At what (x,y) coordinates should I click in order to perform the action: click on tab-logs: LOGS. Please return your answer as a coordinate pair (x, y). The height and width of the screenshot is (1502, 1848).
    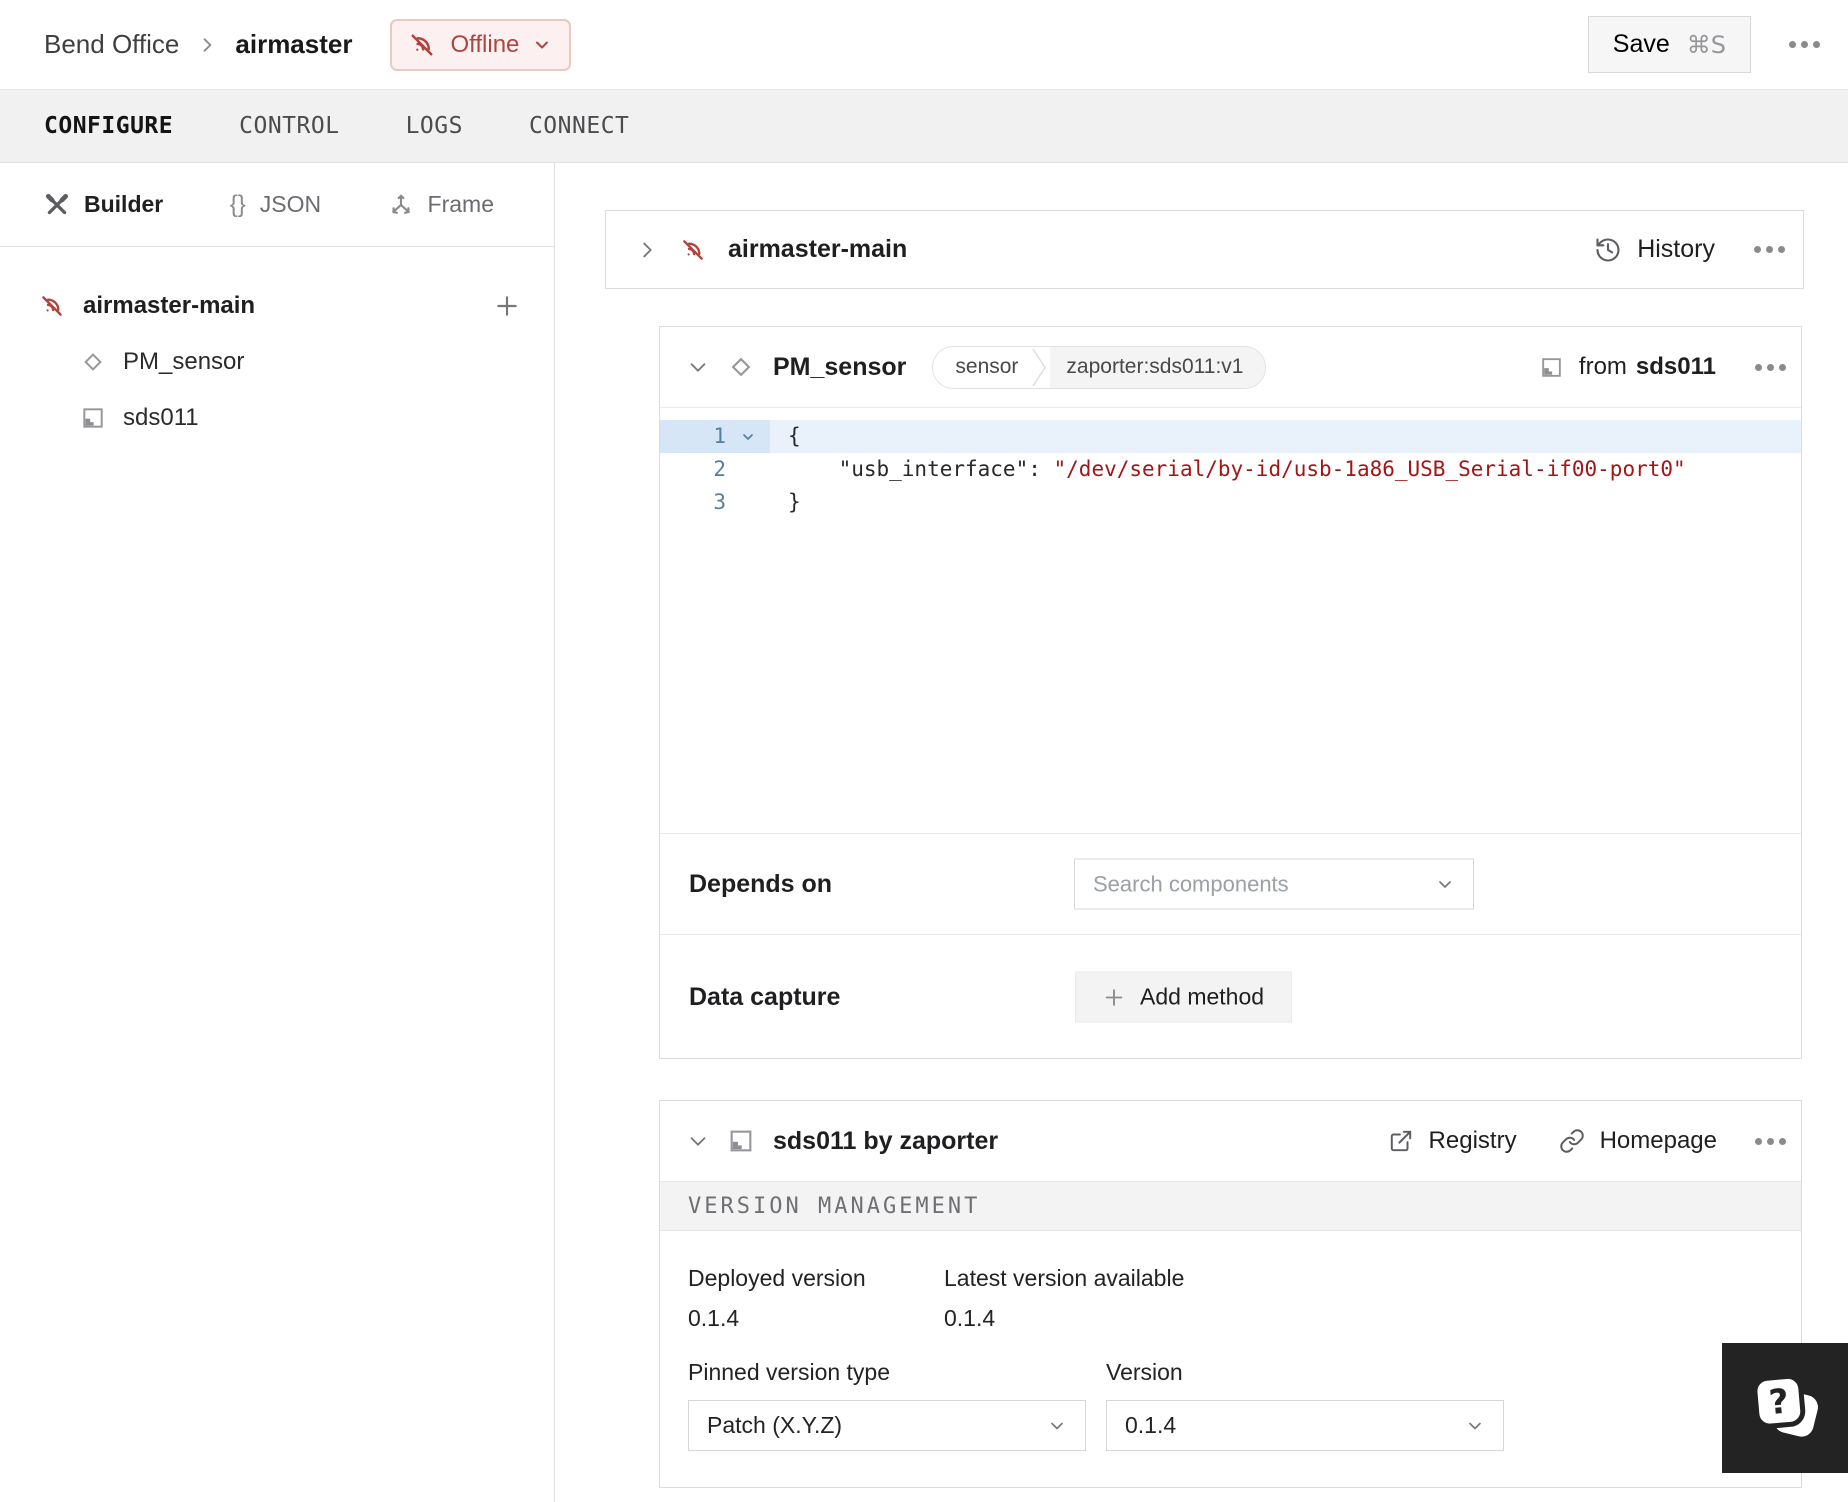
    Looking at the image, I should click on (434, 126).